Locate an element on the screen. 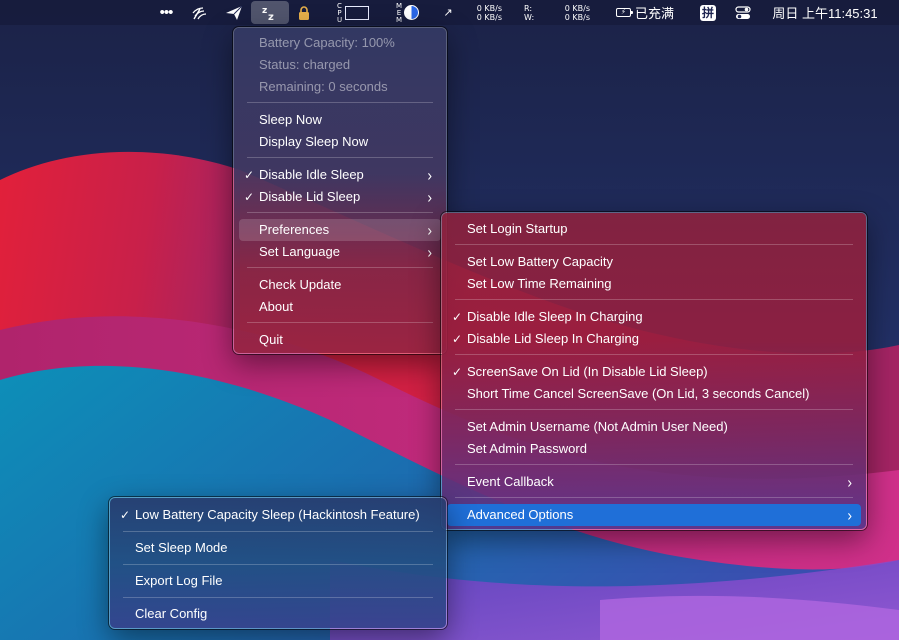  network-icon is located at coordinates (200, 12).